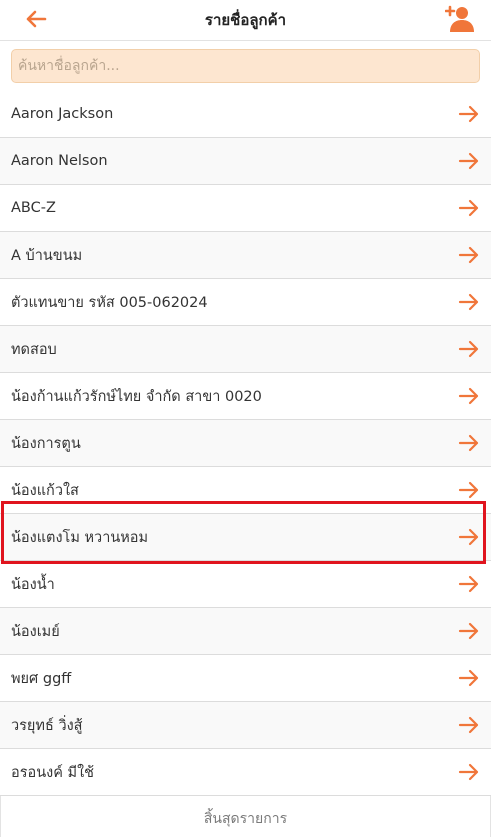 The width and height of the screenshot is (491, 837). What do you see at coordinates (245, 349) in the screenshot?
I see `list-item: ทดสอบ` at bounding box center [245, 349].